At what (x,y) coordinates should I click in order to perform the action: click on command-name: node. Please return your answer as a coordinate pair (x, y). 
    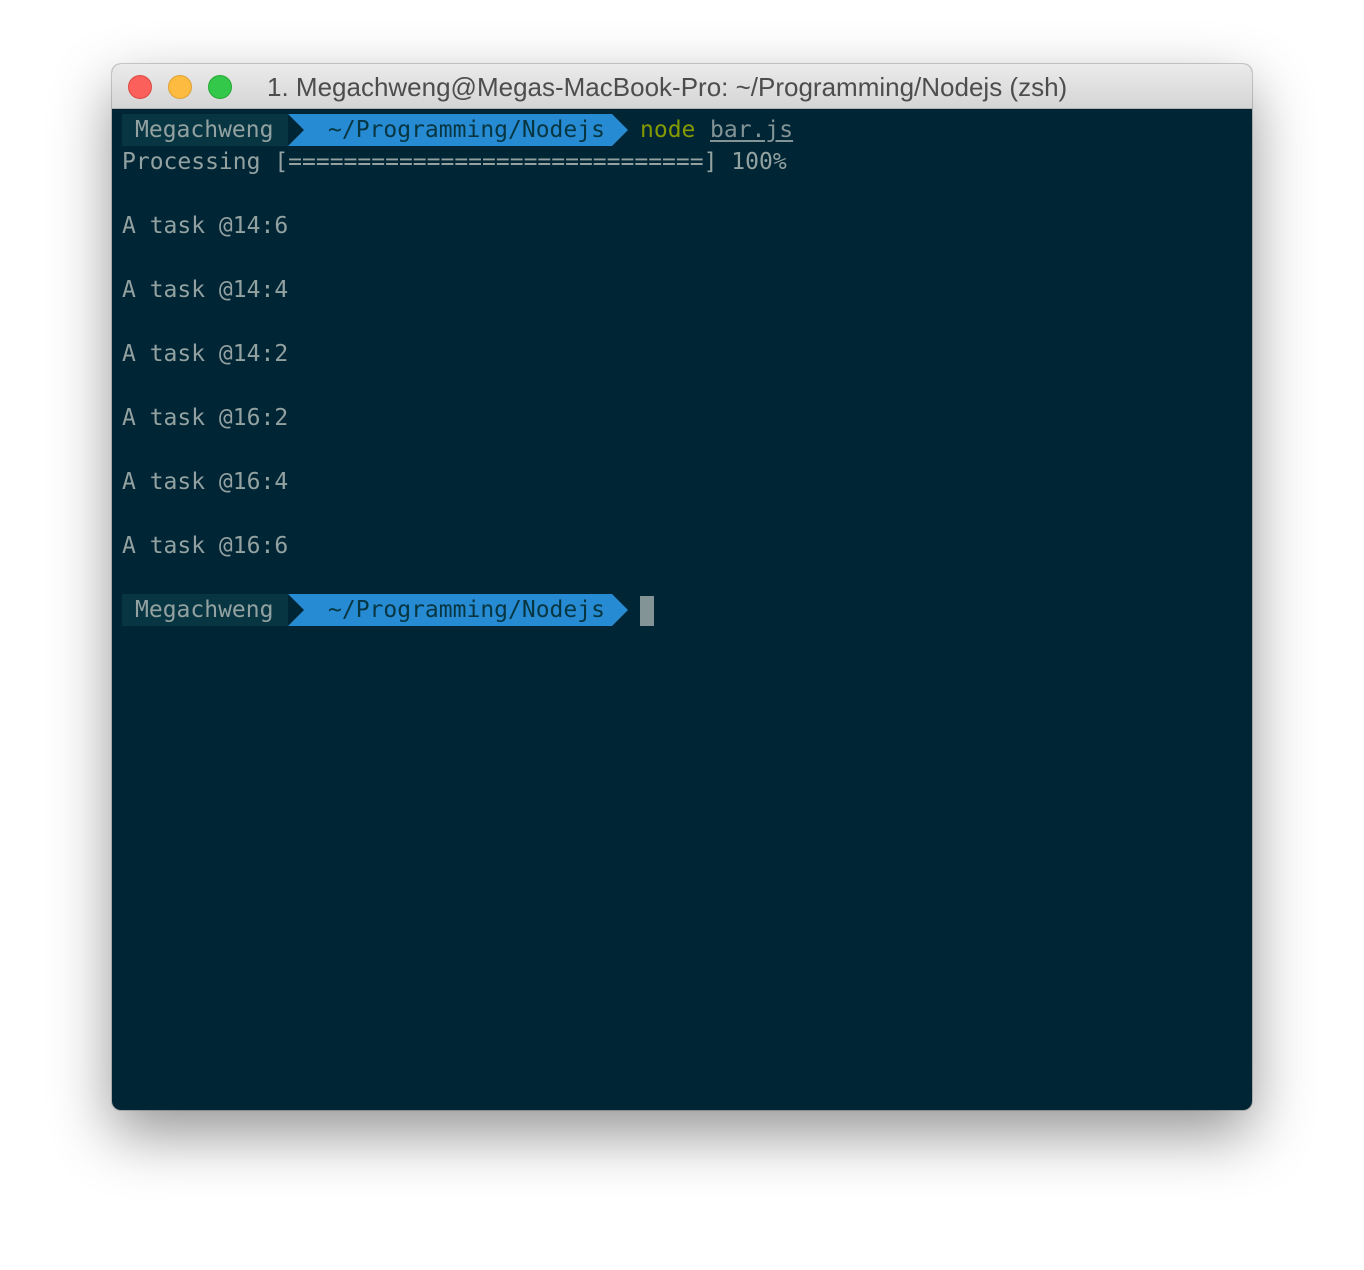
    Looking at the image, I should click on (668, 130).